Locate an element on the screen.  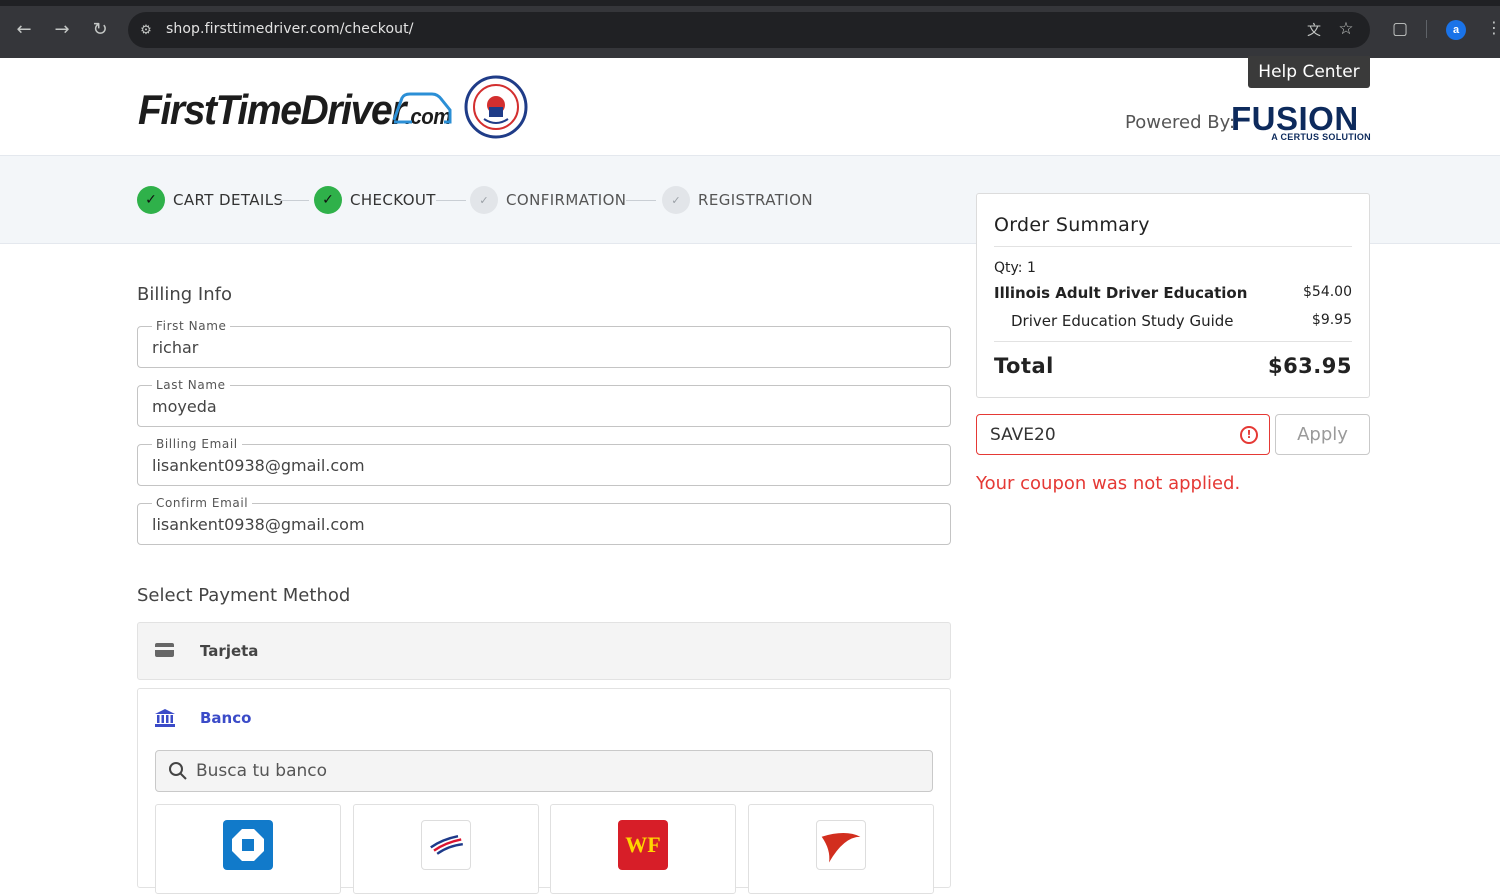
step-confirmation: ✓ CONFIRMATION is located at coordinates (548, 200).